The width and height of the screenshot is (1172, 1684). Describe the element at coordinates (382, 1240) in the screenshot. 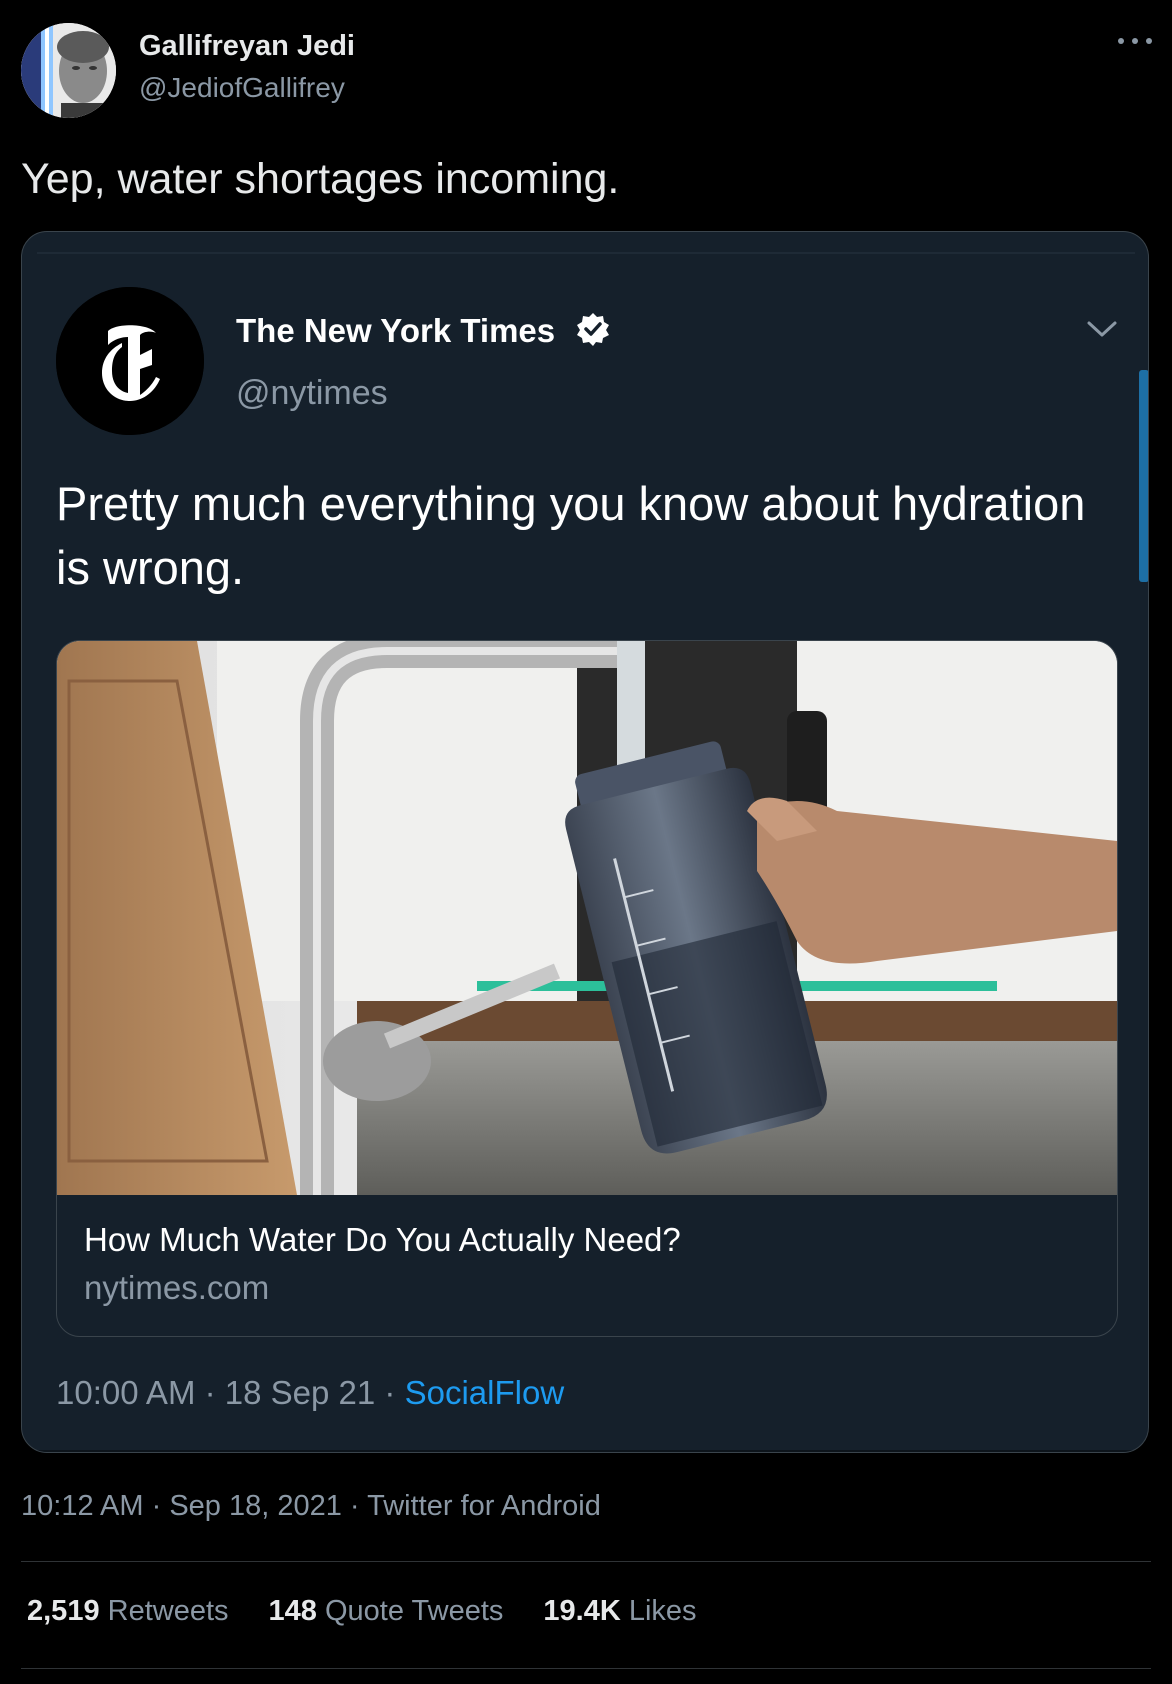

I see `link-card-title: How Much Water Do You Actually Need?` at that location.